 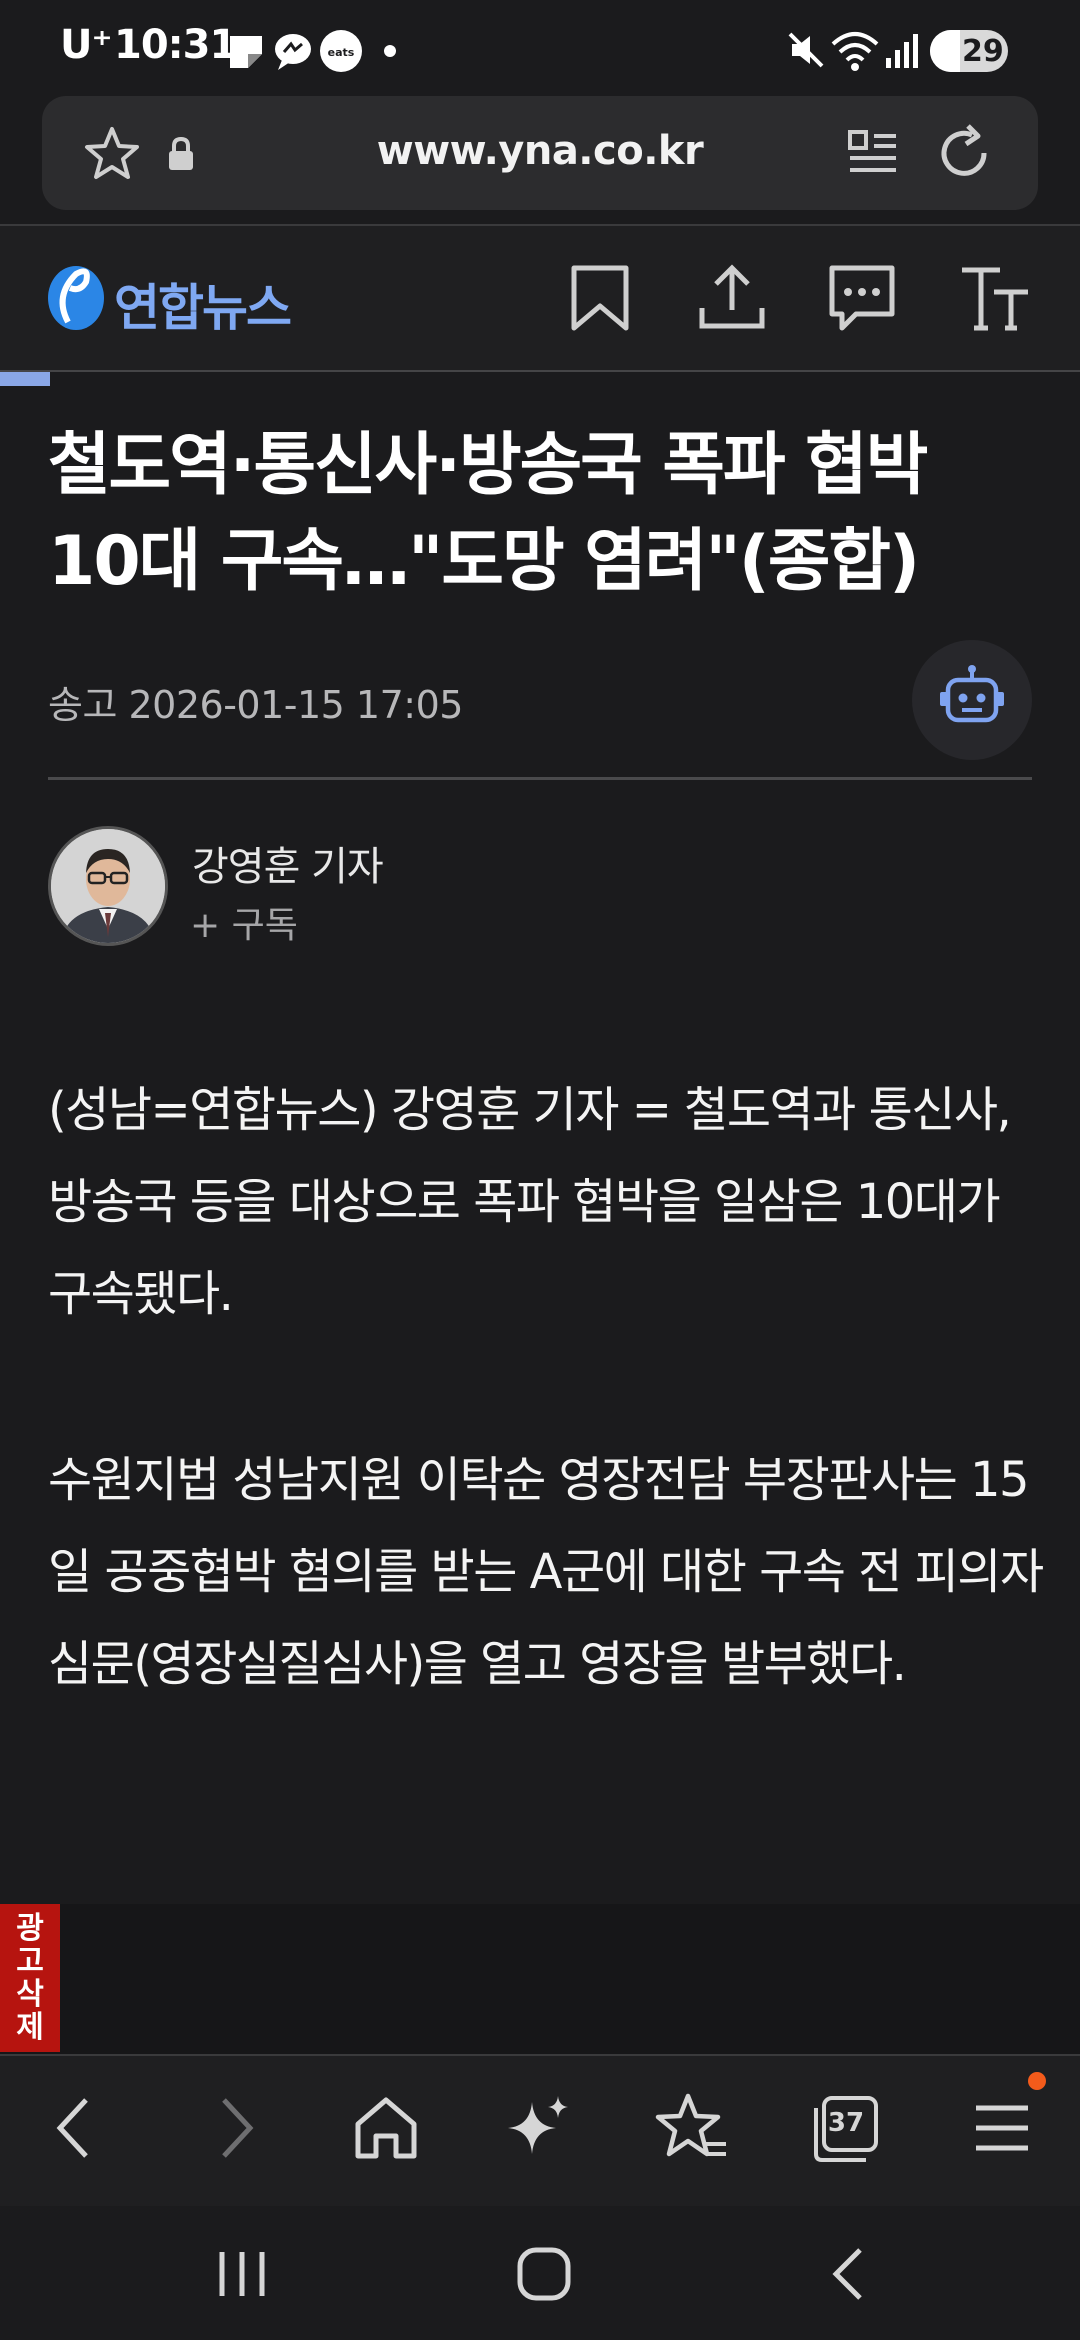 I want to click on yonhap-logo-icon, so click(x=76, y=298).